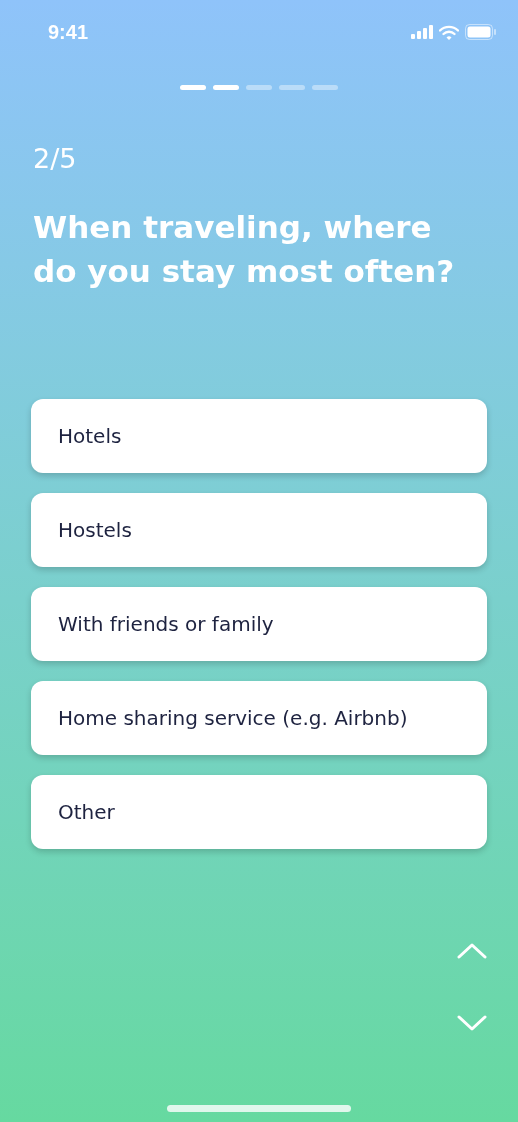  I want to click on status-time: 9:41, so click(68, 32).